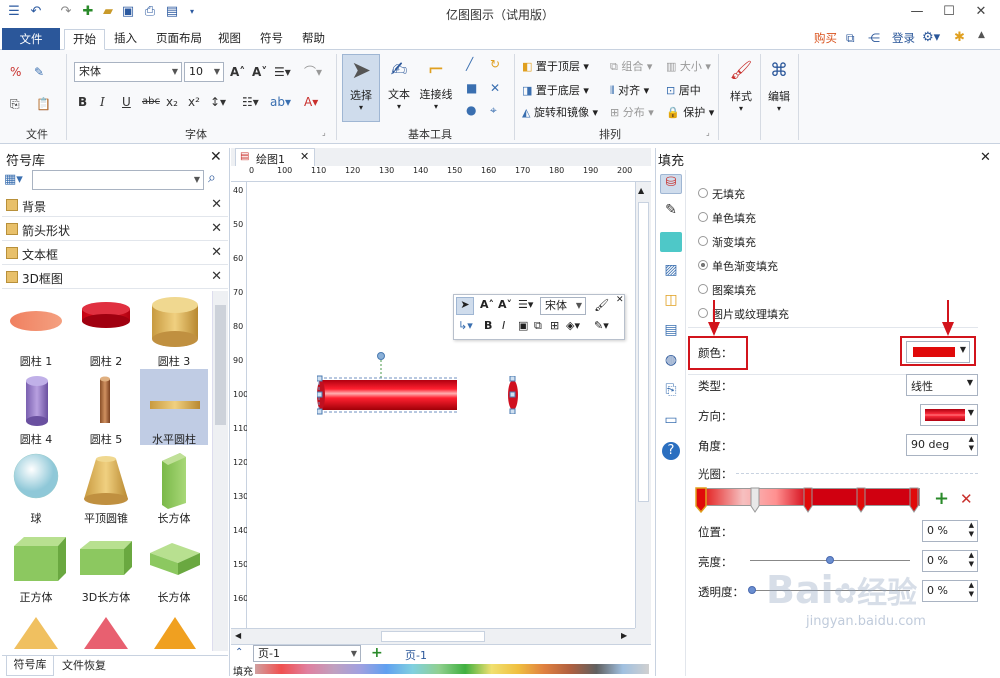 The image size is (1000, 678). Describe the element at coordinates (643, 405) in the screenshot. I see `vertical-scrollbar: ▲` at that location.